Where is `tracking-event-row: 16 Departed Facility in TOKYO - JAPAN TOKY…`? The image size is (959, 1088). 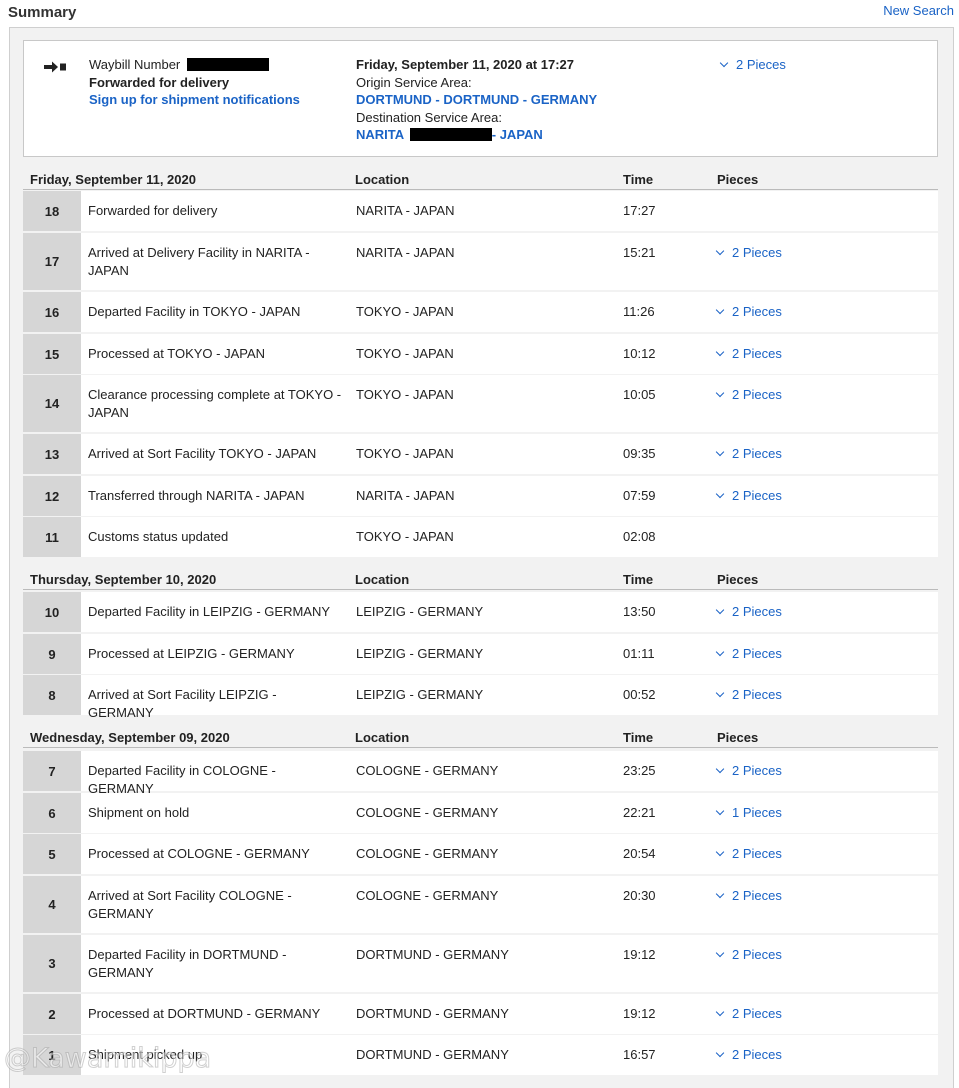
tracking-event-row: 16 Departed Facility in TOKYO - JAPAN TOKY… is located at coordinates (480, 312).